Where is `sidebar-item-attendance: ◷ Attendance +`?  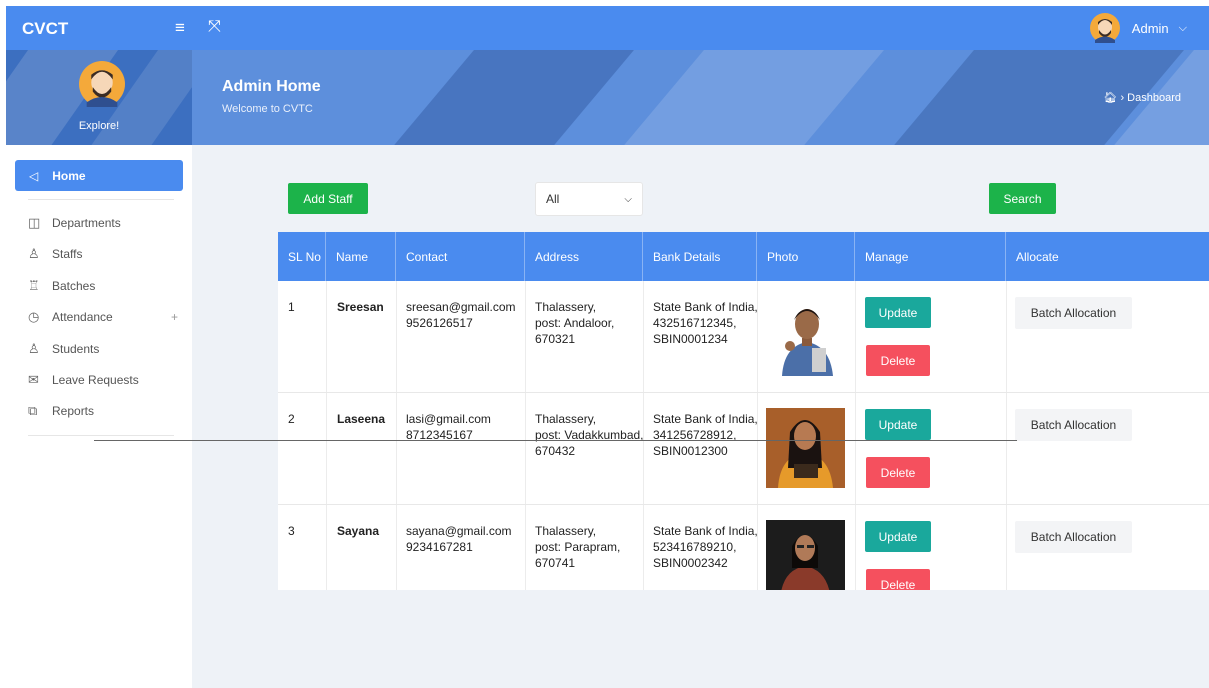
sidebar-item-attendance: ◷ Attendance + is located at coordinates (103, 317).